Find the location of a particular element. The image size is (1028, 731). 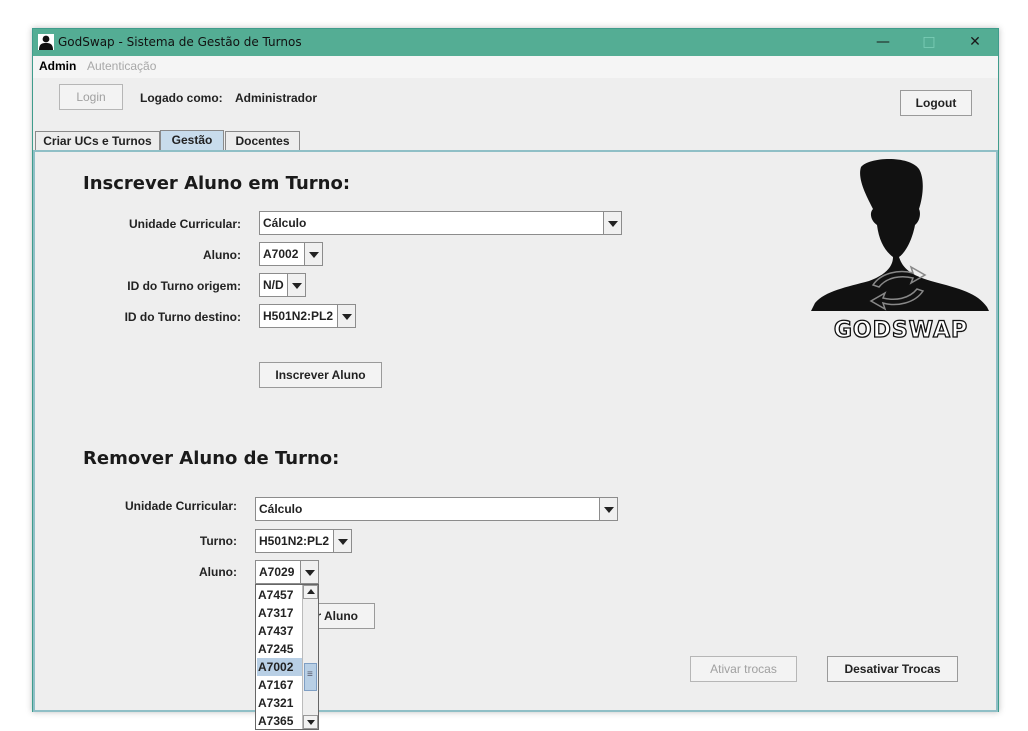

window-title: GodSwap - Sistema de Gestão de Turnos is located at coordinates (180, 42).